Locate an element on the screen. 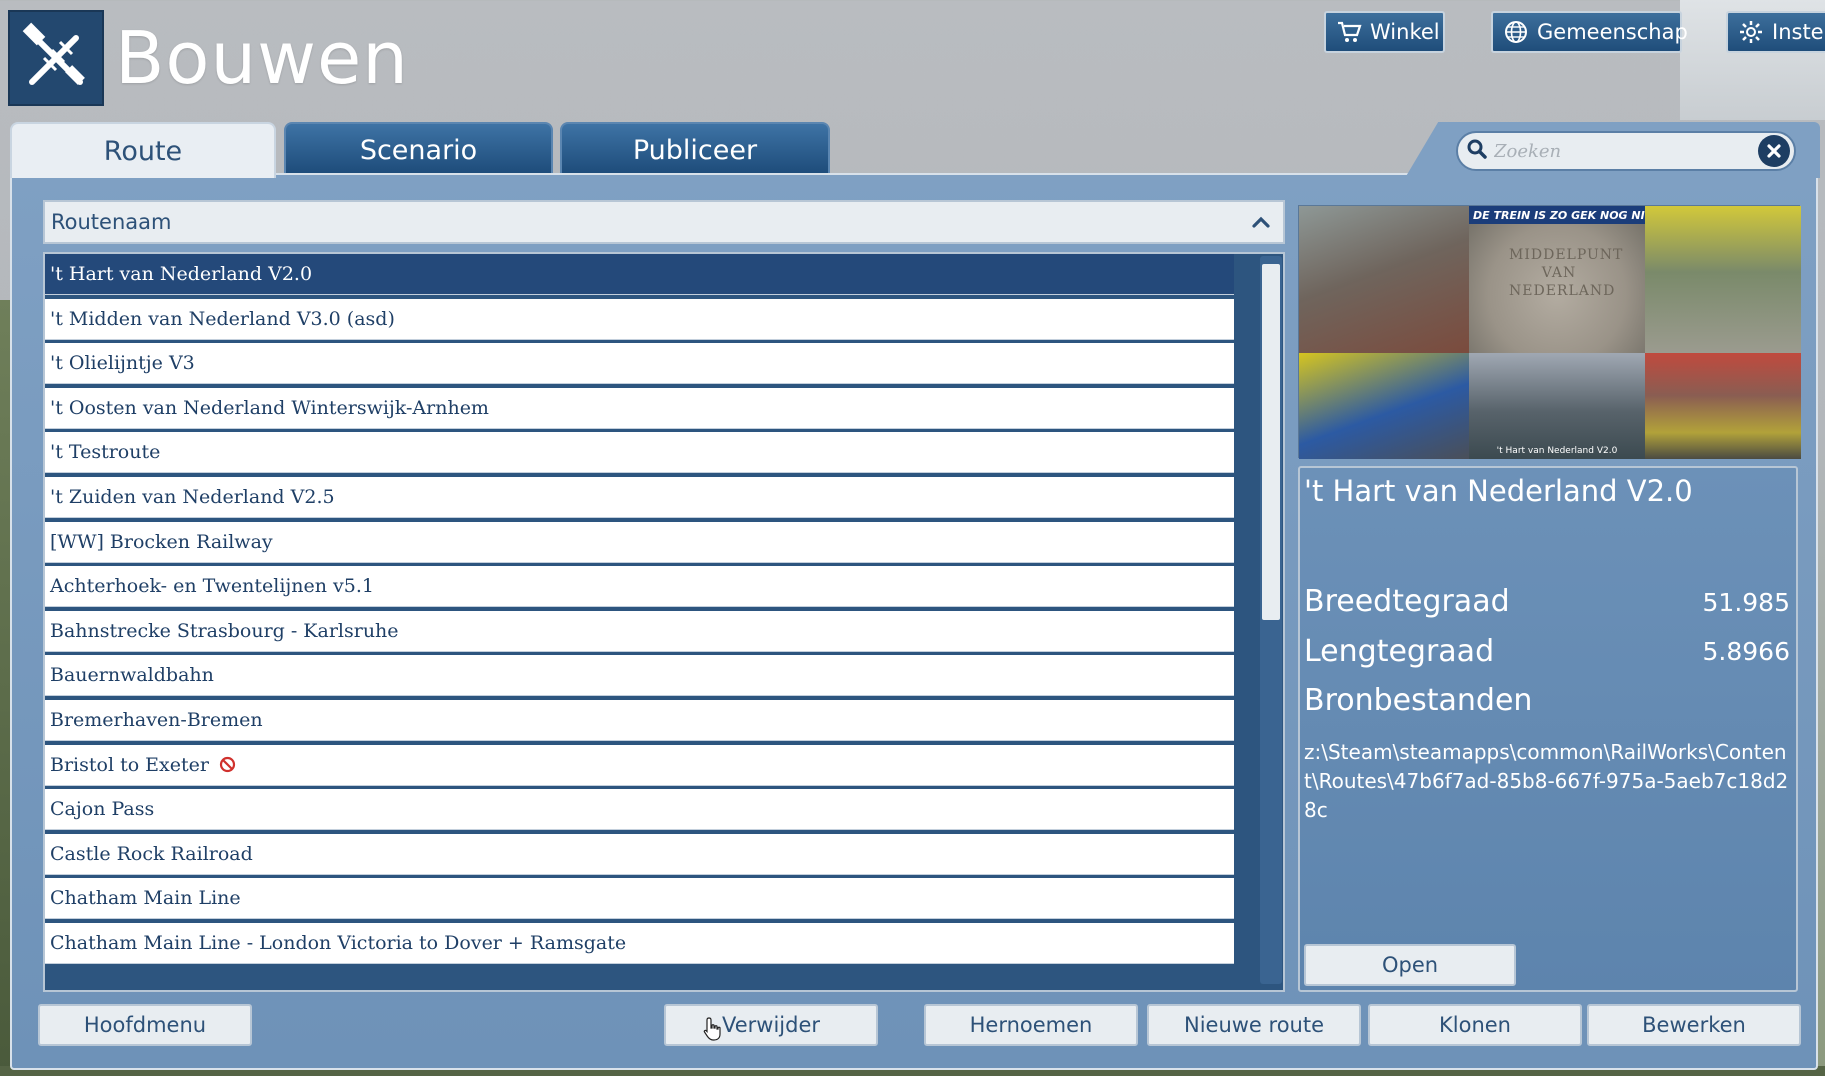  clone-button: Klonen is located at coordinates (1475, 1025).